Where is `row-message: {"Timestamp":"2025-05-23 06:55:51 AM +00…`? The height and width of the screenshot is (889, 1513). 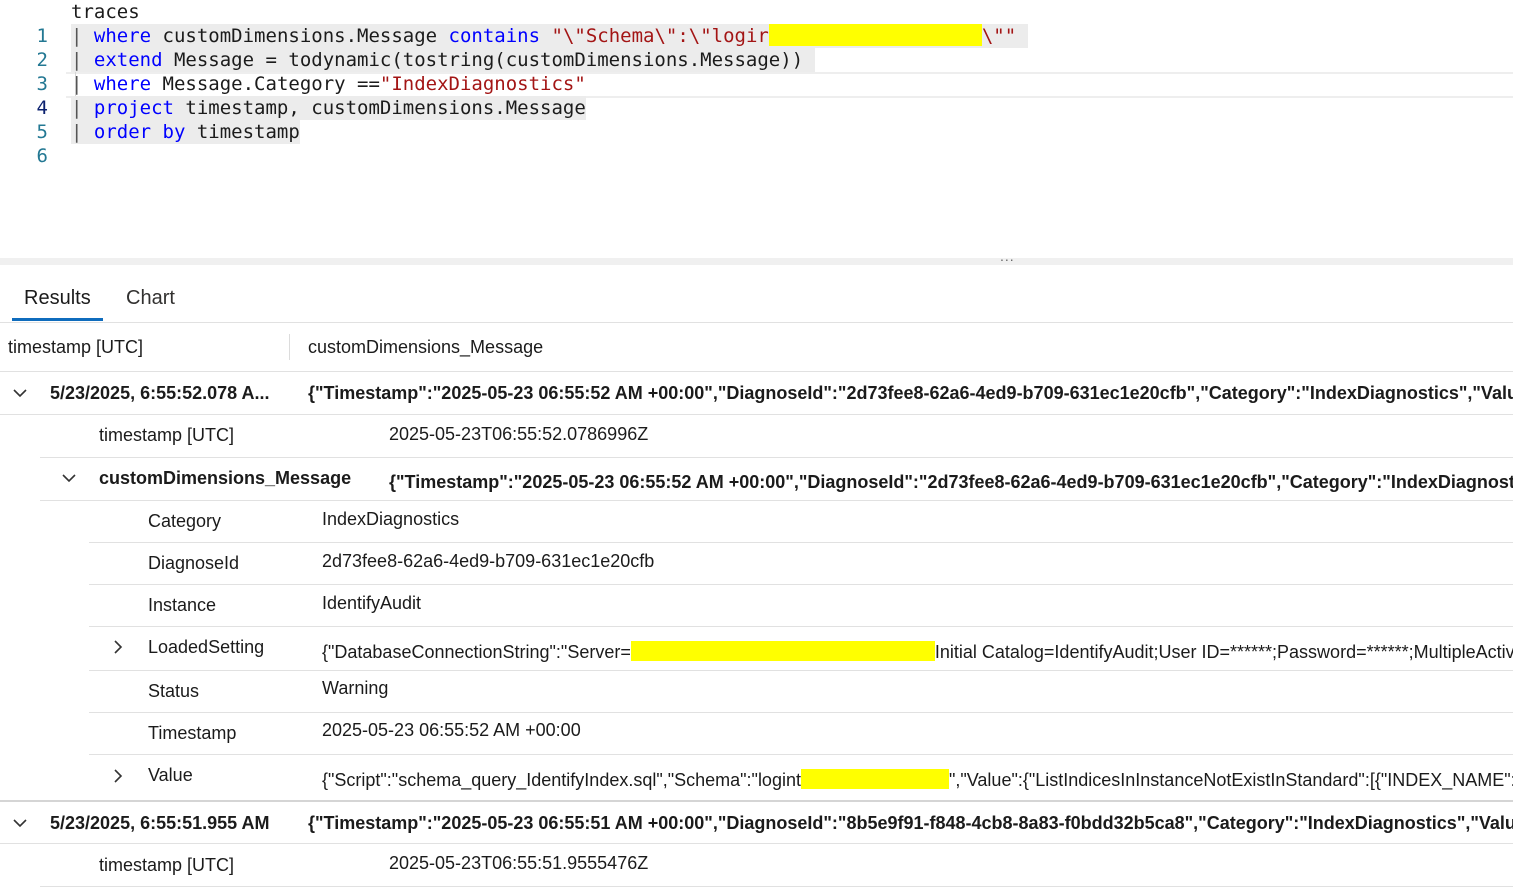 row-message: {"Timestamp":"2025-05-23 06:55:51 AM +00… is located at coordinates (910, 823).